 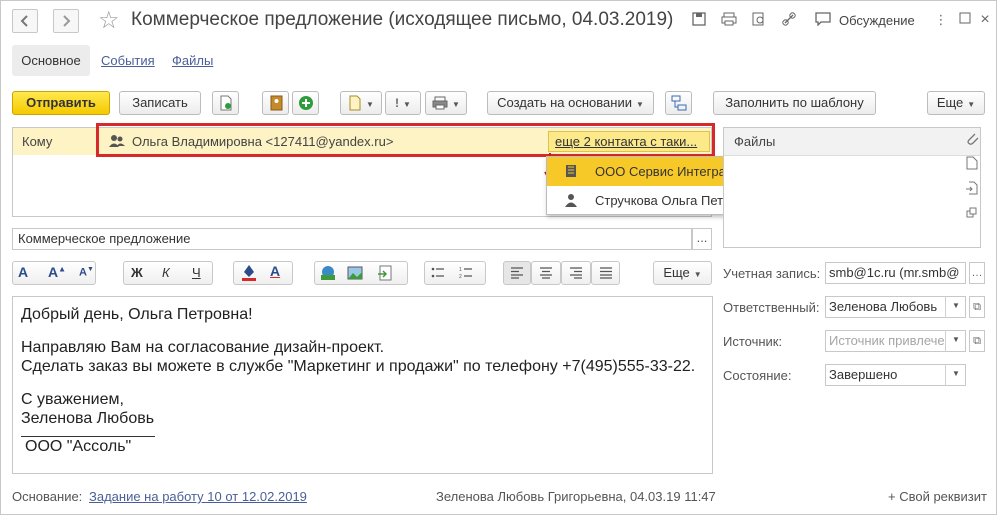 I want to click on paperclip-icon, so click(x=972, y=138).